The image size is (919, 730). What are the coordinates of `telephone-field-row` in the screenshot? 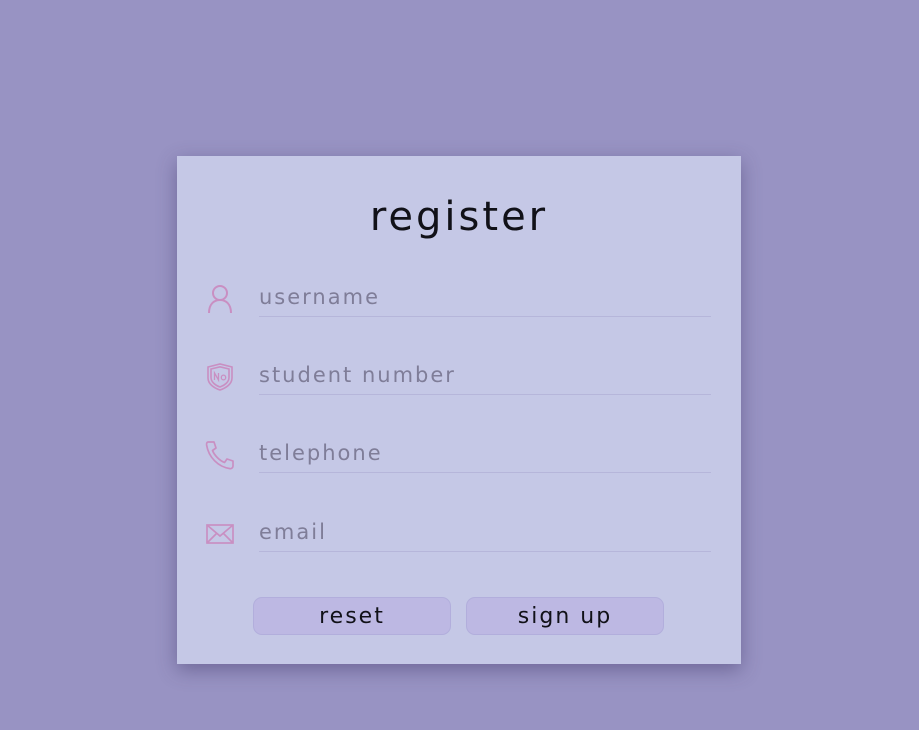 It's located at (457, 454).